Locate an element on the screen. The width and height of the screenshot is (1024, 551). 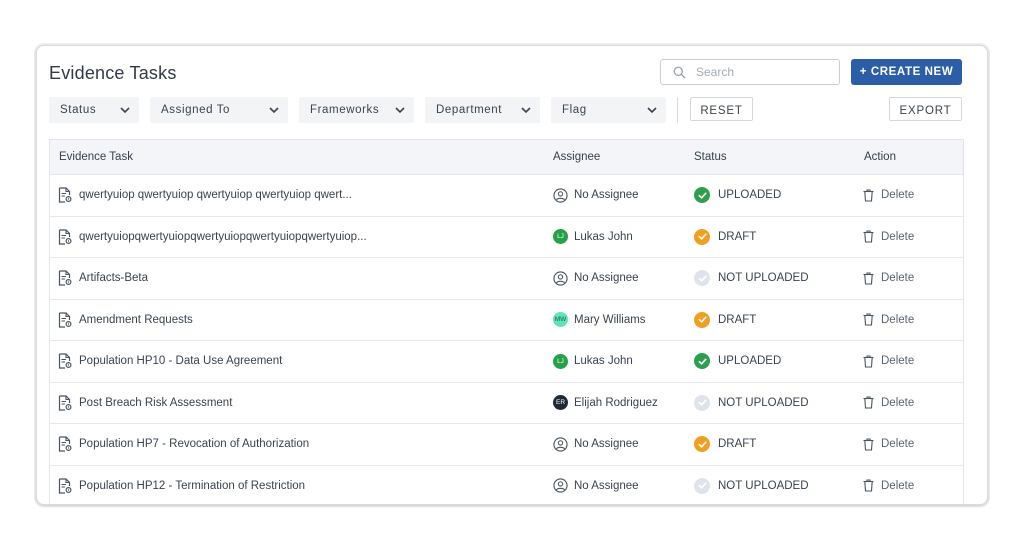
filter-department: Department is located at coordinates (482, 110).